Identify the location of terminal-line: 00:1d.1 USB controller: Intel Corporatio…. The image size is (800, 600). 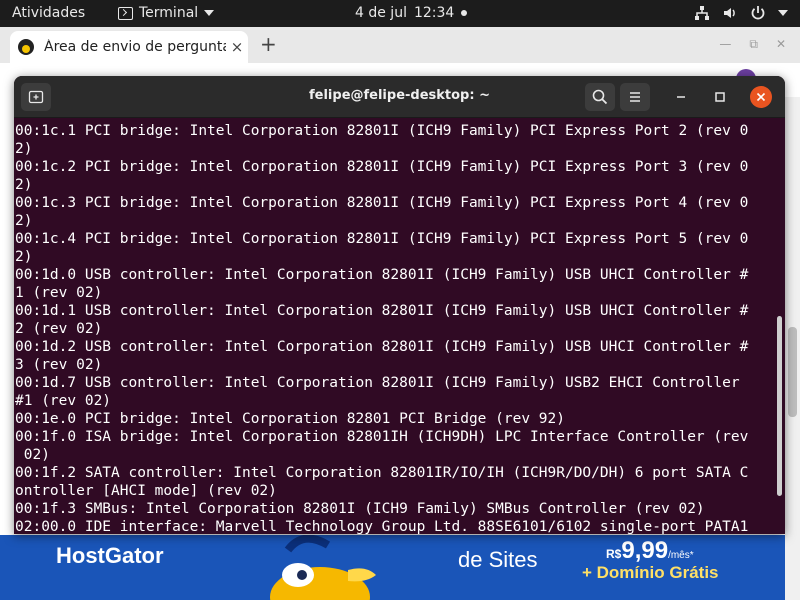
(382, 311).